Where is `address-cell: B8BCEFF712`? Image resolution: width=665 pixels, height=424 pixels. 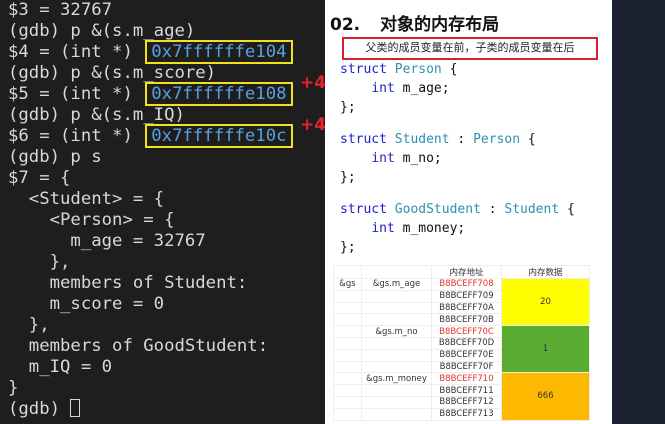
address-cell: B8BCEFF712 is located at coordinates (466, 402).